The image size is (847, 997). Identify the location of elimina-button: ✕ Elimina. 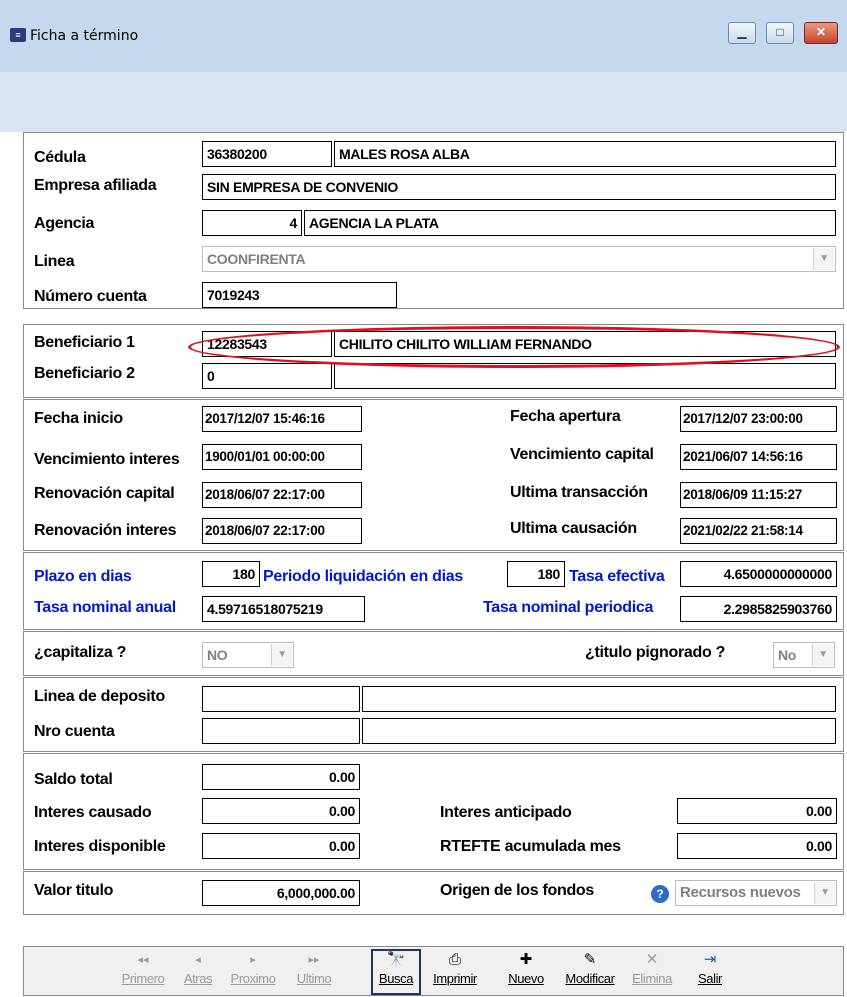
(652, 972).